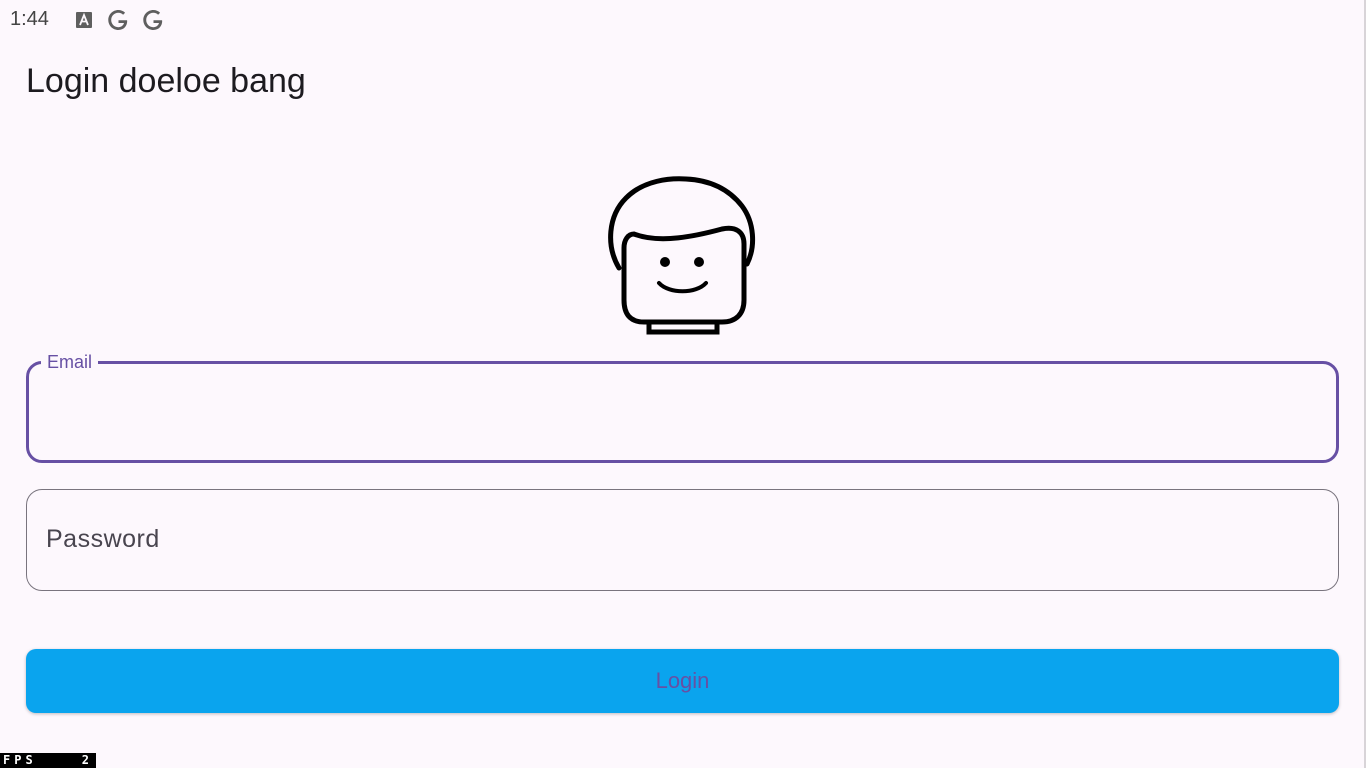  What do you see at coordinates (682, 256) in the screenshot?
I see `cartoon-face-icon` at bounding box center [682, 256].